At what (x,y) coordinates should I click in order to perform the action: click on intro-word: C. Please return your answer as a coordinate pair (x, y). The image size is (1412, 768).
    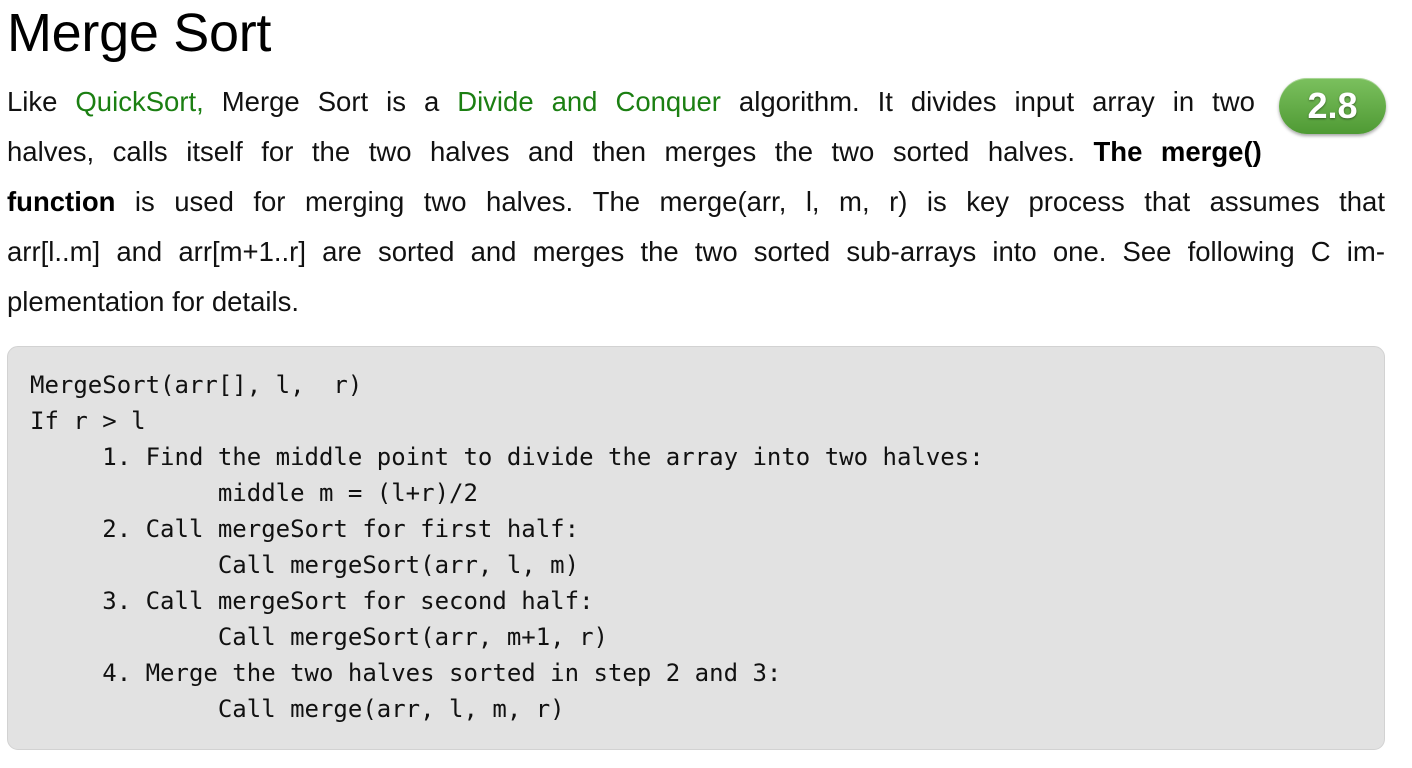
    Looking at the image, I should click on (1320, 251).